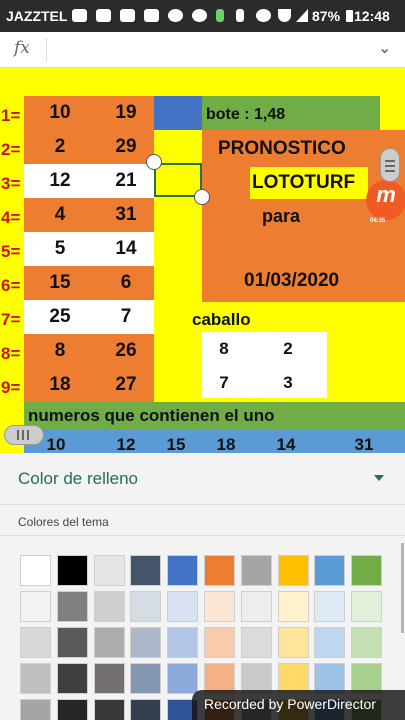 This screenshot has height=720, width=405. I want to click on selection-handle-top, so click(154, 162).